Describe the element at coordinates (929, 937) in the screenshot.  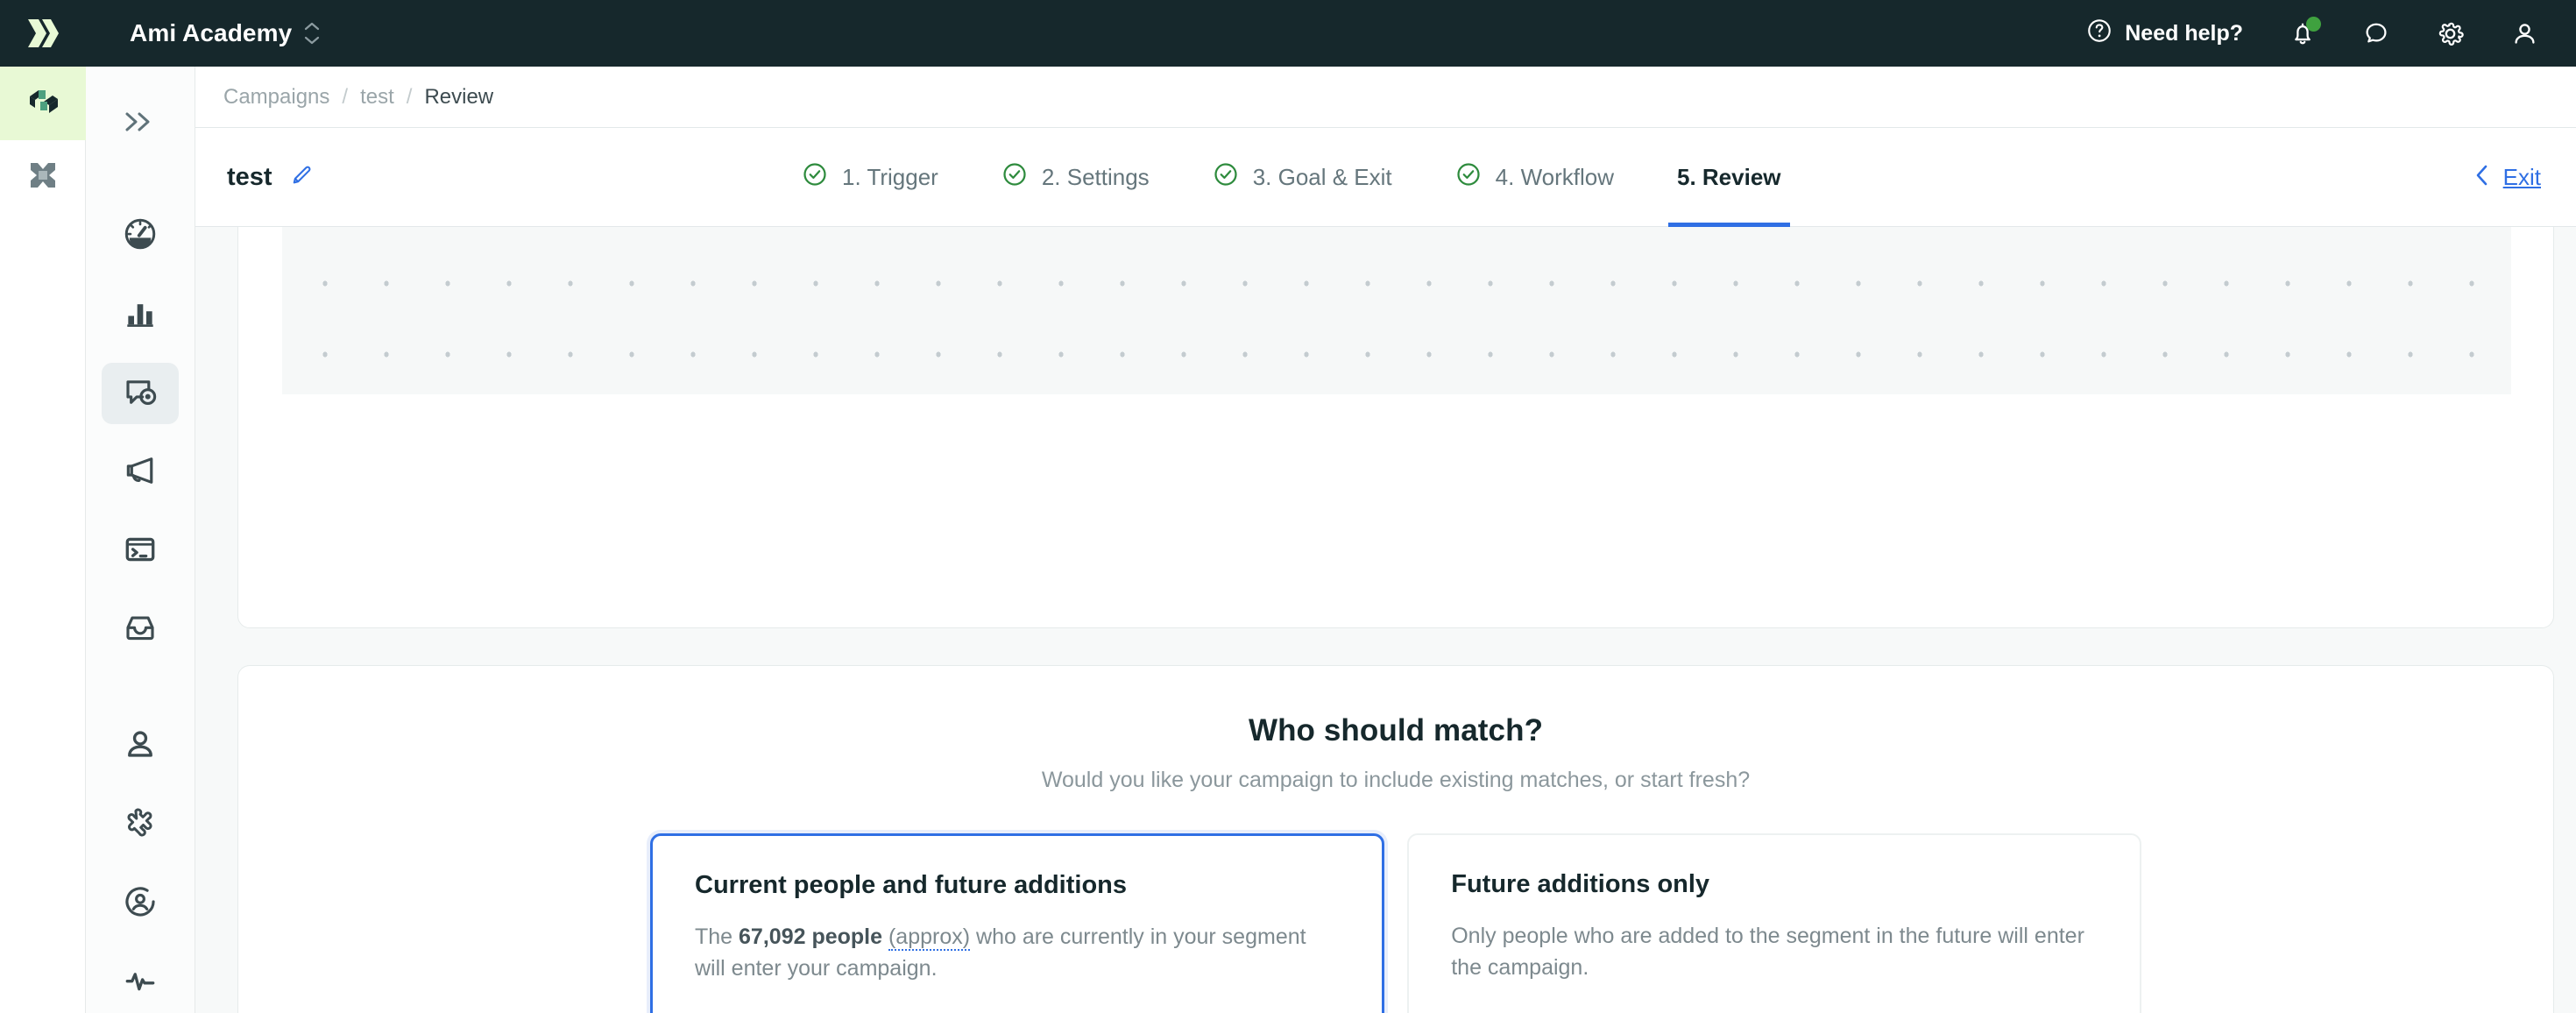
I see `approx-tooltip-trigger: (approx)` at that location.